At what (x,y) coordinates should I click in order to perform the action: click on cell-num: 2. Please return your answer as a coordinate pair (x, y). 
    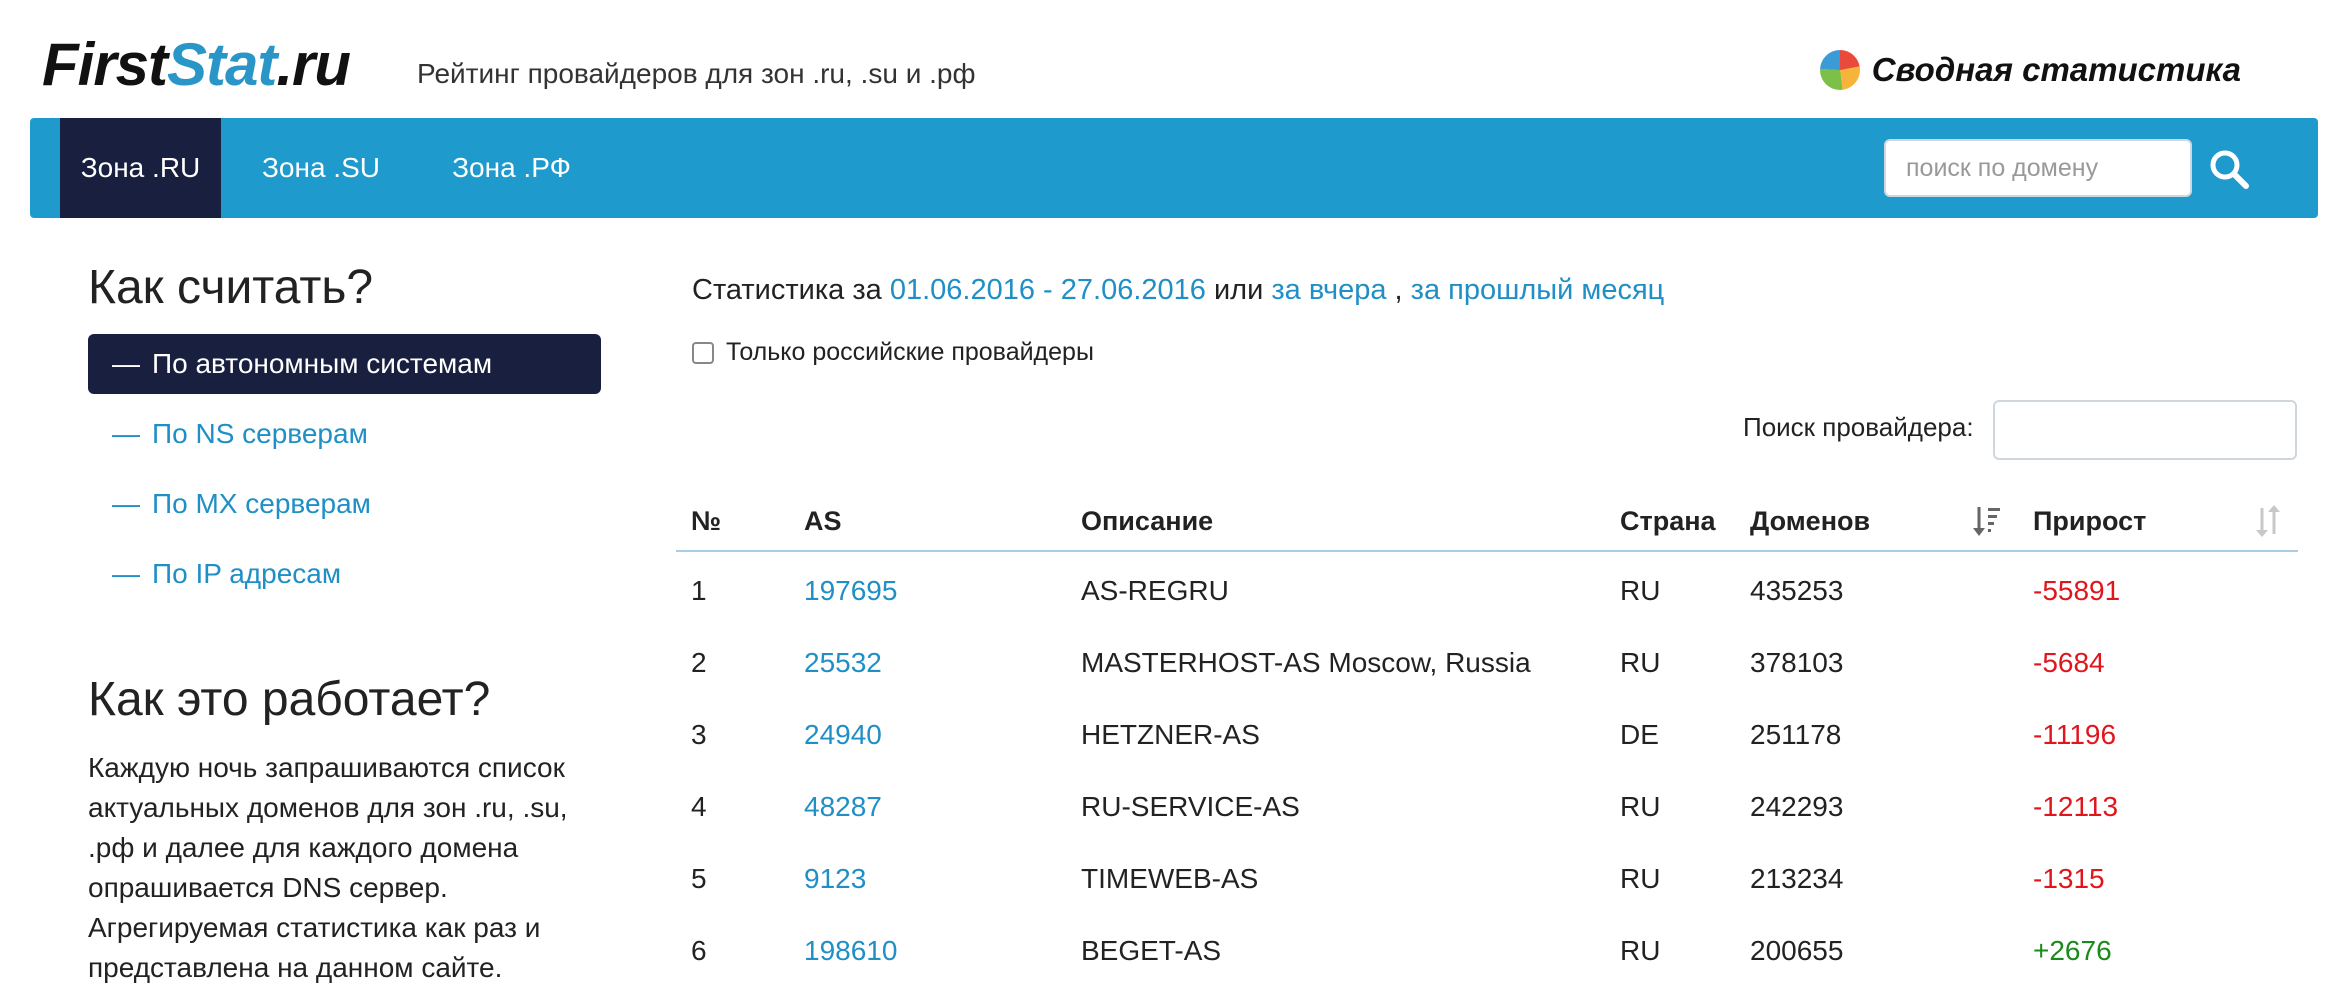
    Looking at the image, I should click on (699, 662).